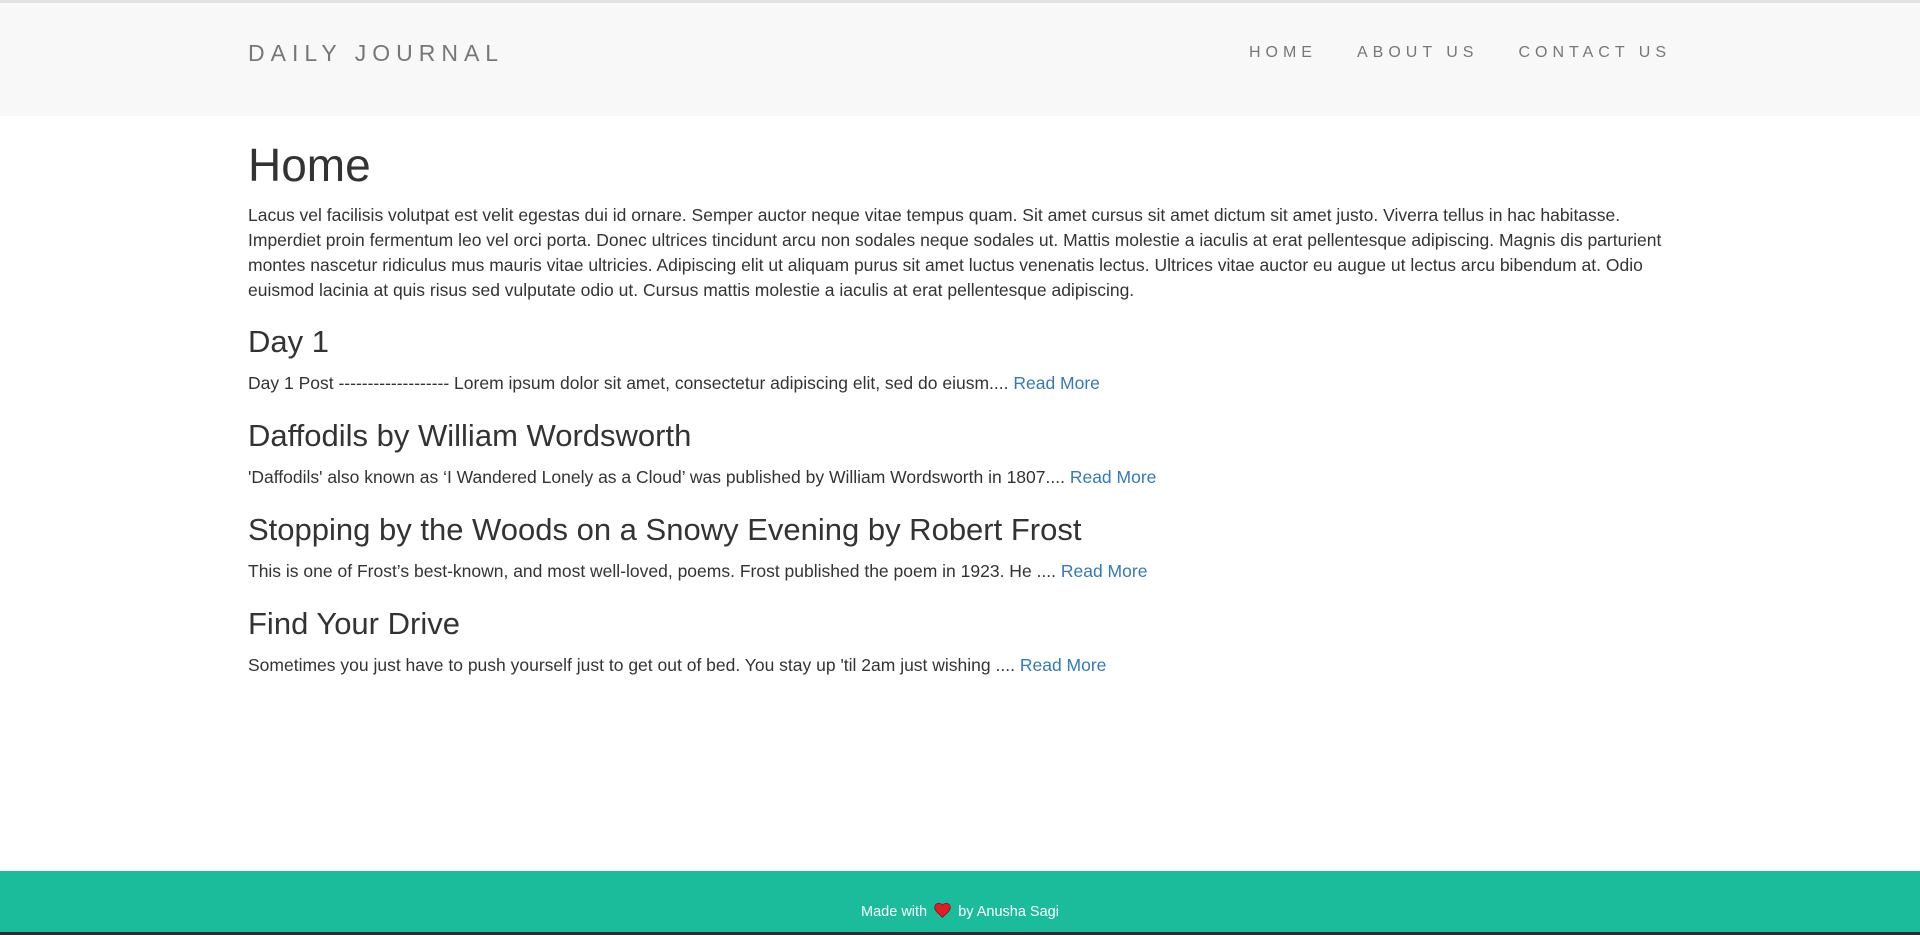 This screenshot has width=1920, height=935. What do you see at coordinates (376, 53) in the screenshot?
I see `brand-logo: DAILY JOURNAL` at bounding box center [376, 53].